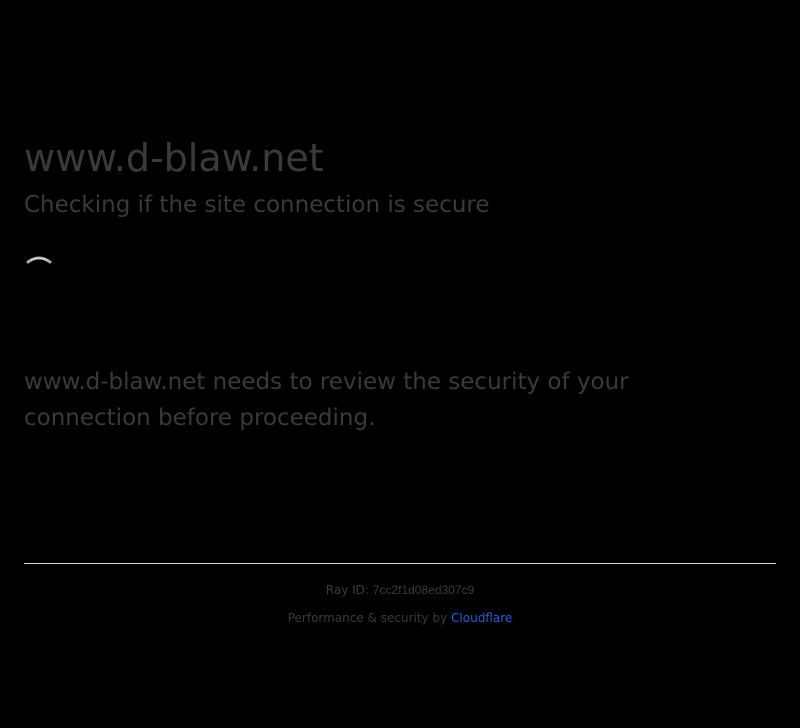  I want to click on cloudflare-link: Cloudflare, so click(481, 618).